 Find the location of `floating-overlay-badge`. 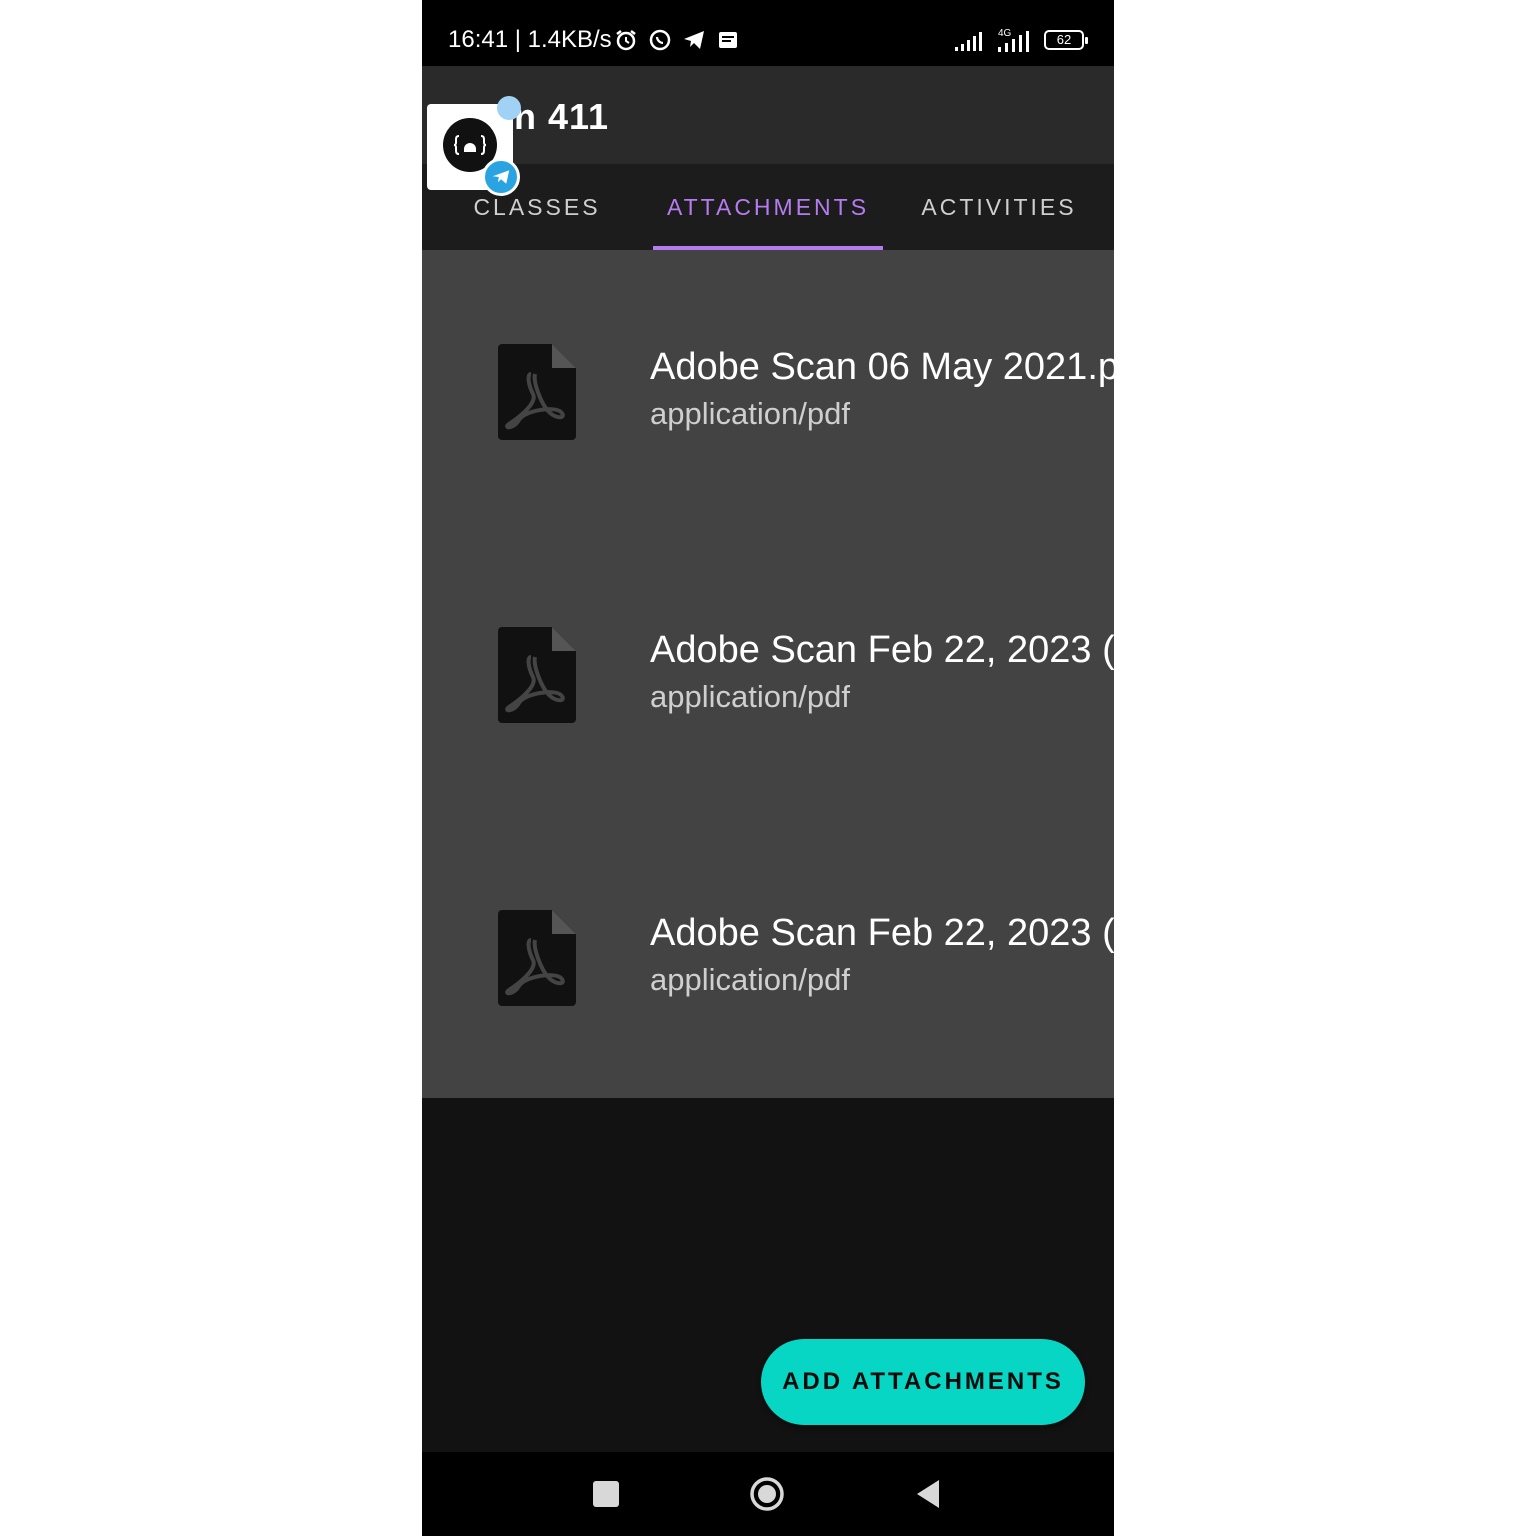

floating-overlay-badge is located at coordinates (474, 146).